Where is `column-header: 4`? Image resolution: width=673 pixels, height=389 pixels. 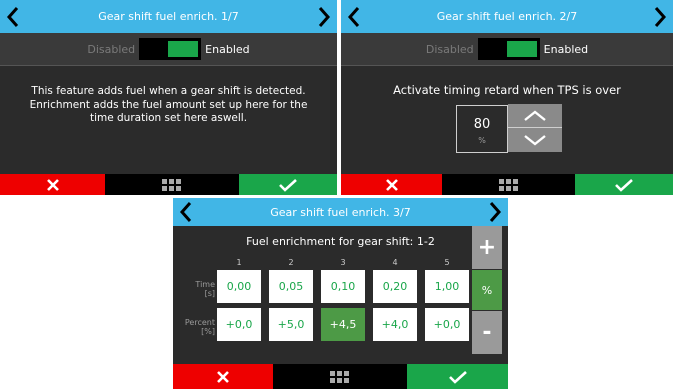 column-header: 4 is located at coordinates (395, 262).